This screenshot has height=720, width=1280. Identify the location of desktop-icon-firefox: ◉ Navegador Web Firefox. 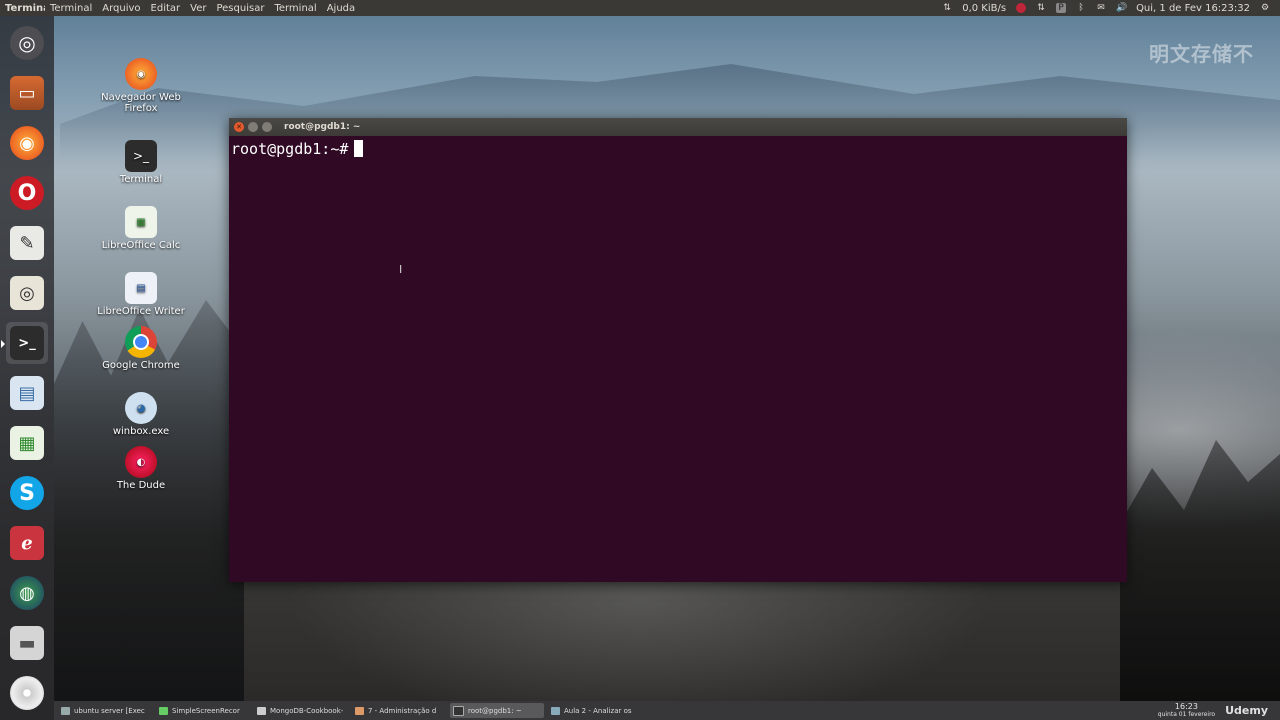
(141, 86).